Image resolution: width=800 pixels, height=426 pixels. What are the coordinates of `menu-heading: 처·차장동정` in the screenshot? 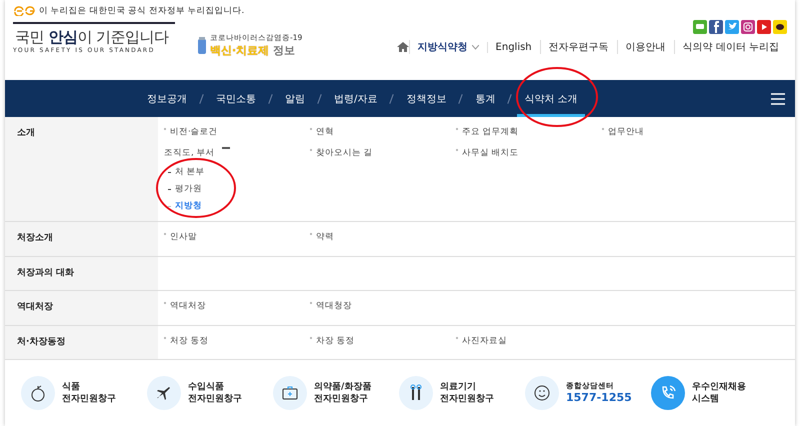 It's located at (41, 341).